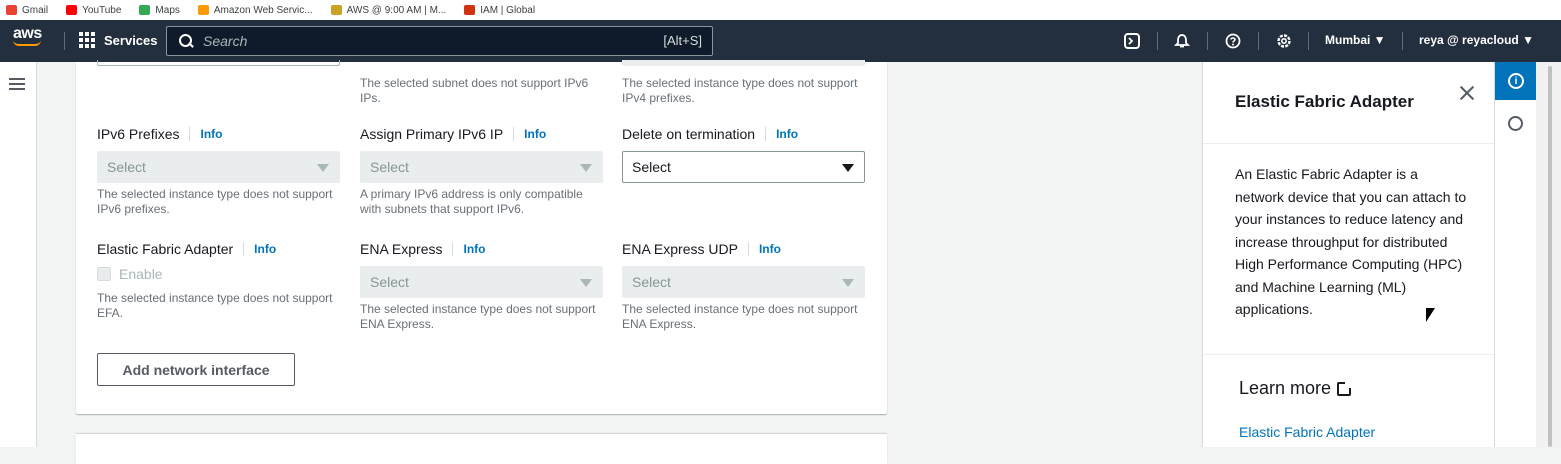 The image size is (1561, 464). What do you see at coordinates (1515, 254) in the screenshot?
I see `tools-rail: i` at bounding box center [1515, 254].